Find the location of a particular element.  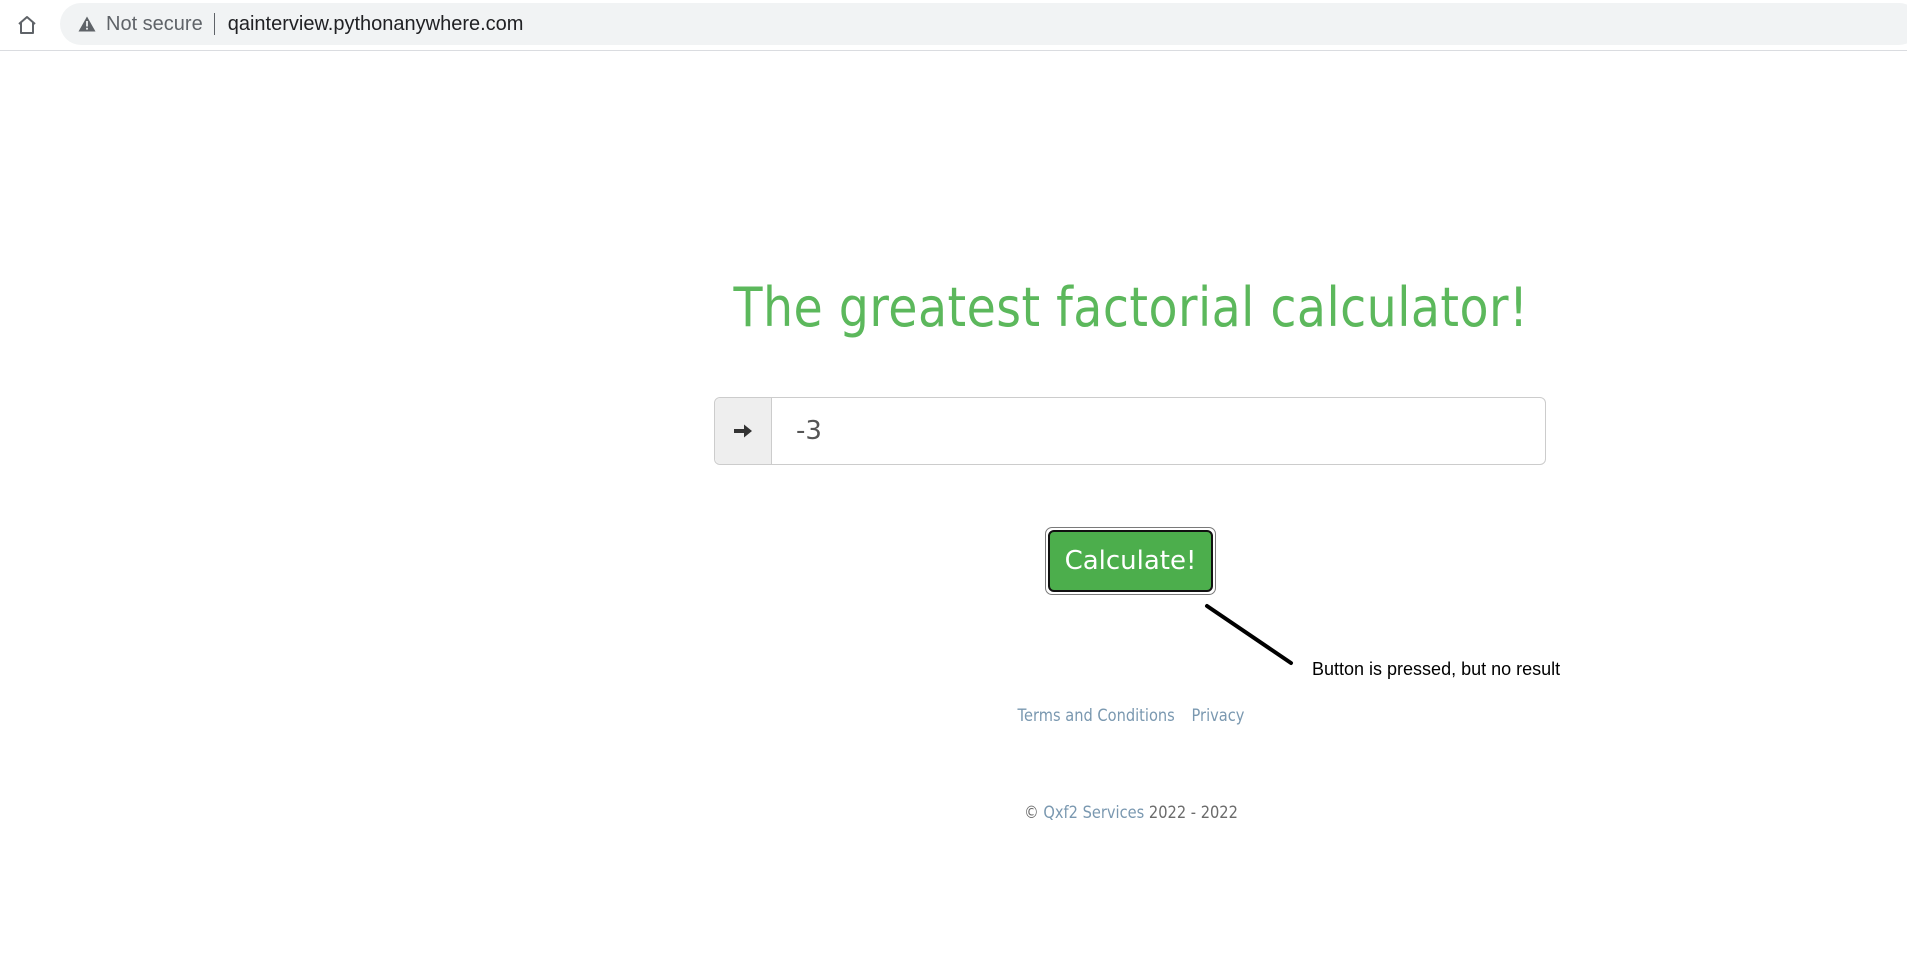

calculate-button-label: Calculate! is located at coordinates (1130, 561).